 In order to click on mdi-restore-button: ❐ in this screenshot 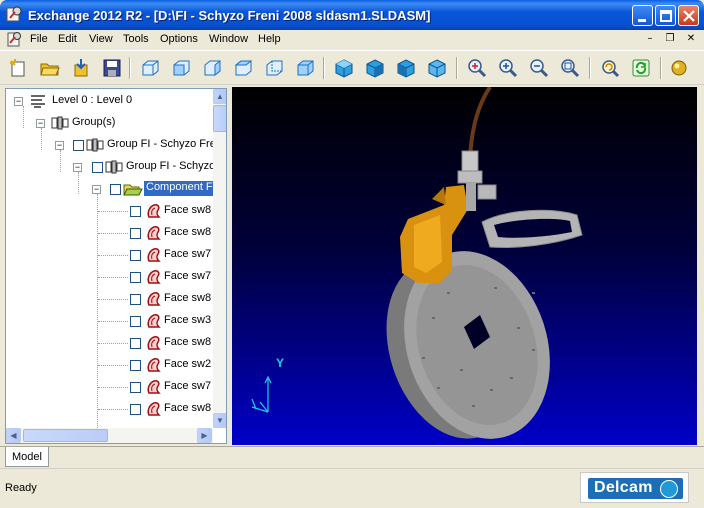, I will do `click(670, 39)`.